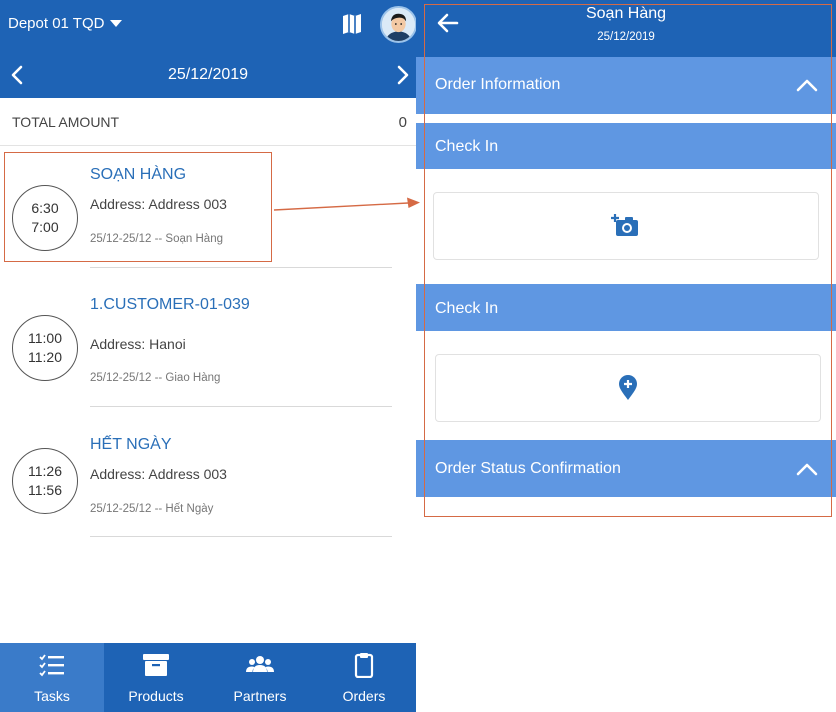 This screenshot has width=836, height=712. Describe the element at coordinates (156, 677) in the screenshot. I see `tab-products: Products` at that location.